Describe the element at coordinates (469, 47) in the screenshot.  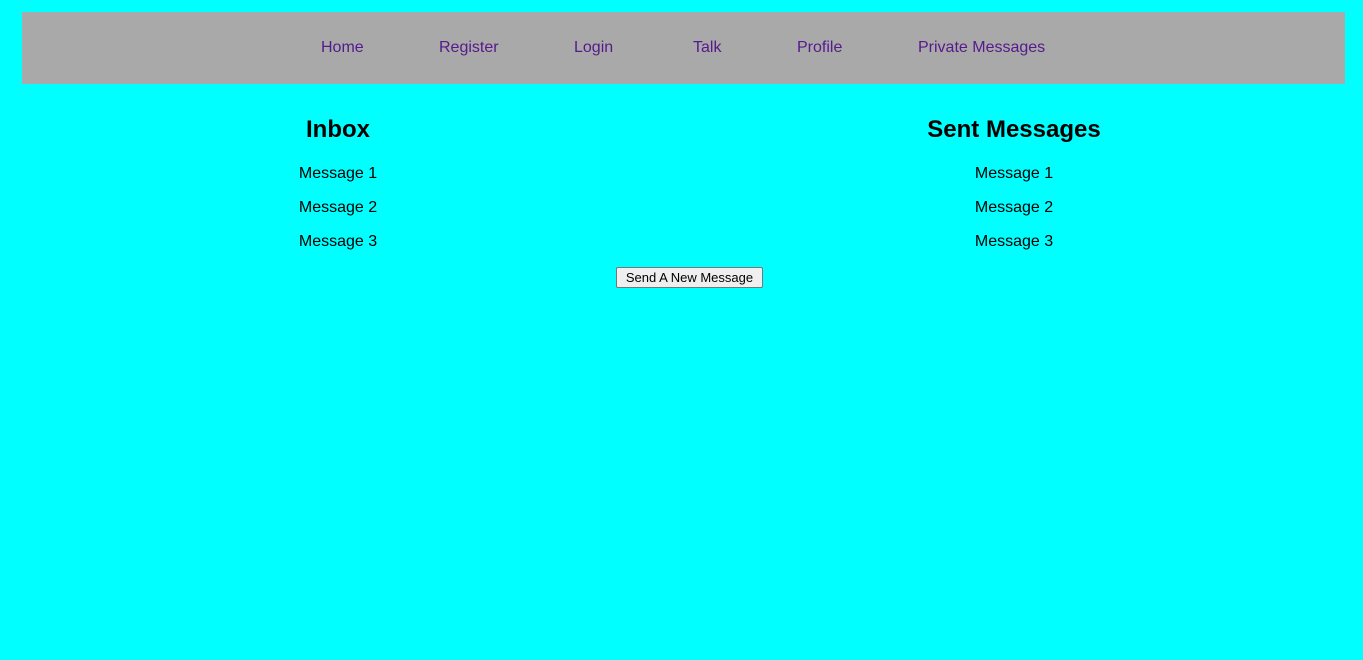
I see `nav-link-register: Register` at that location.